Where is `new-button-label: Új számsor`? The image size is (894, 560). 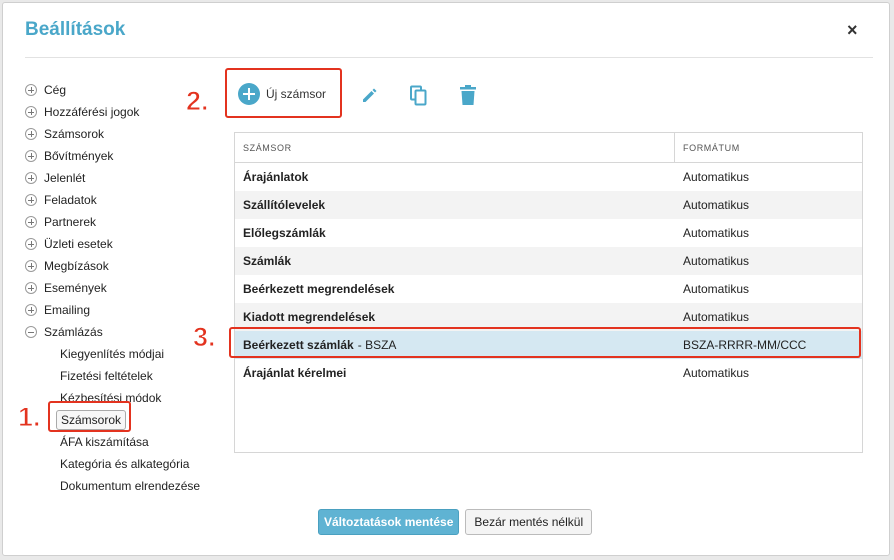
new-button-label: Új számsor is located at coordinates (296, 94).